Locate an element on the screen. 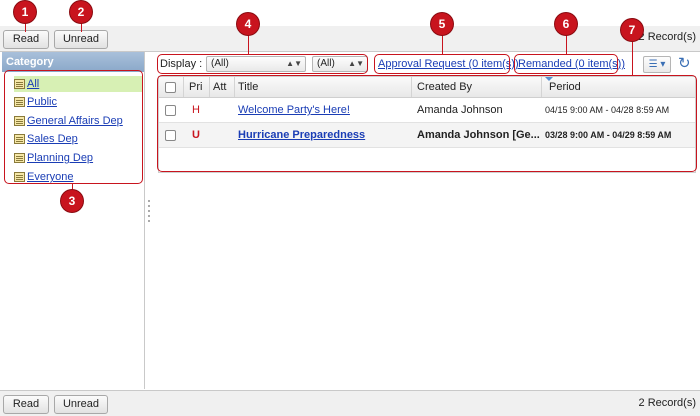  refresh-icon: ↻ is located at coordinates (684, 63).